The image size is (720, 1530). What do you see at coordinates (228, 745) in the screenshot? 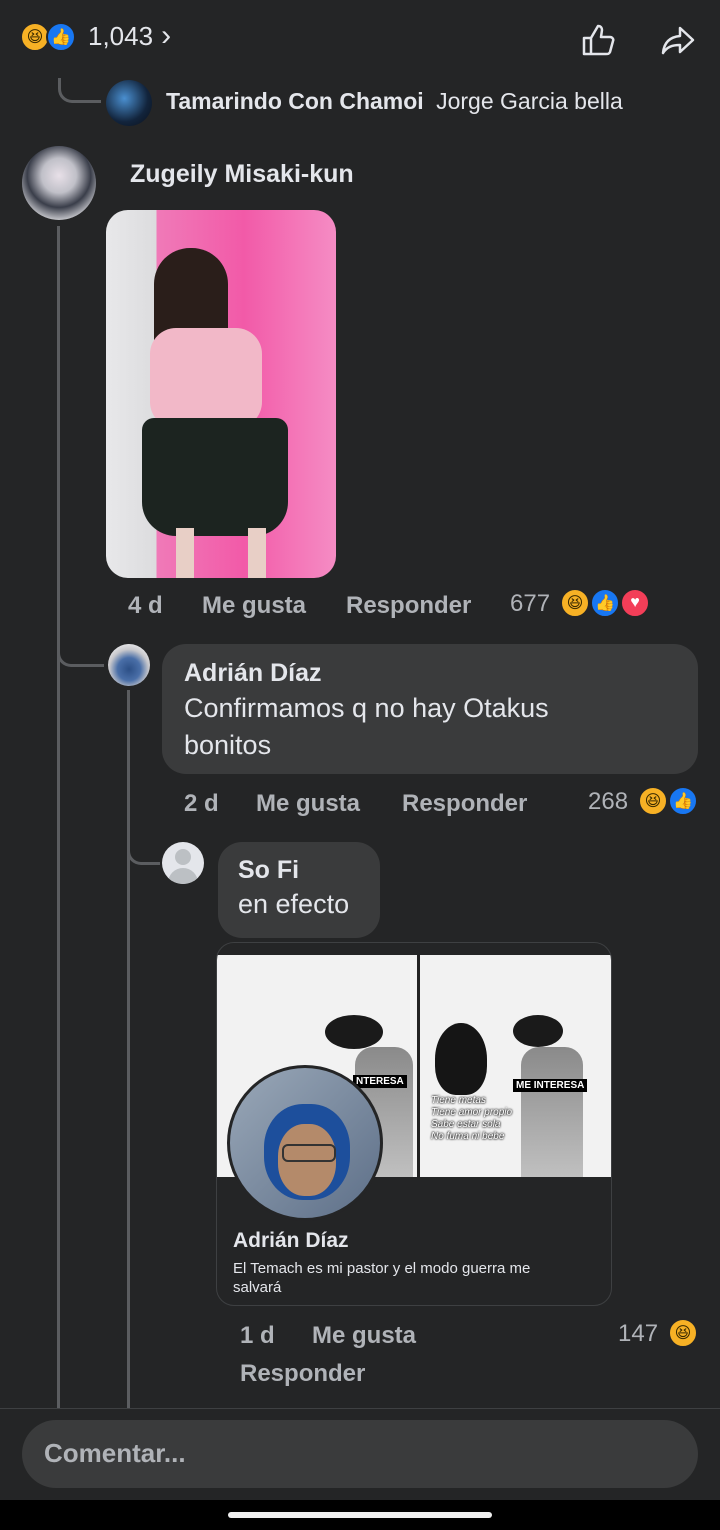
I see `comment-text: bonitos` at bounding box center [228, 745].